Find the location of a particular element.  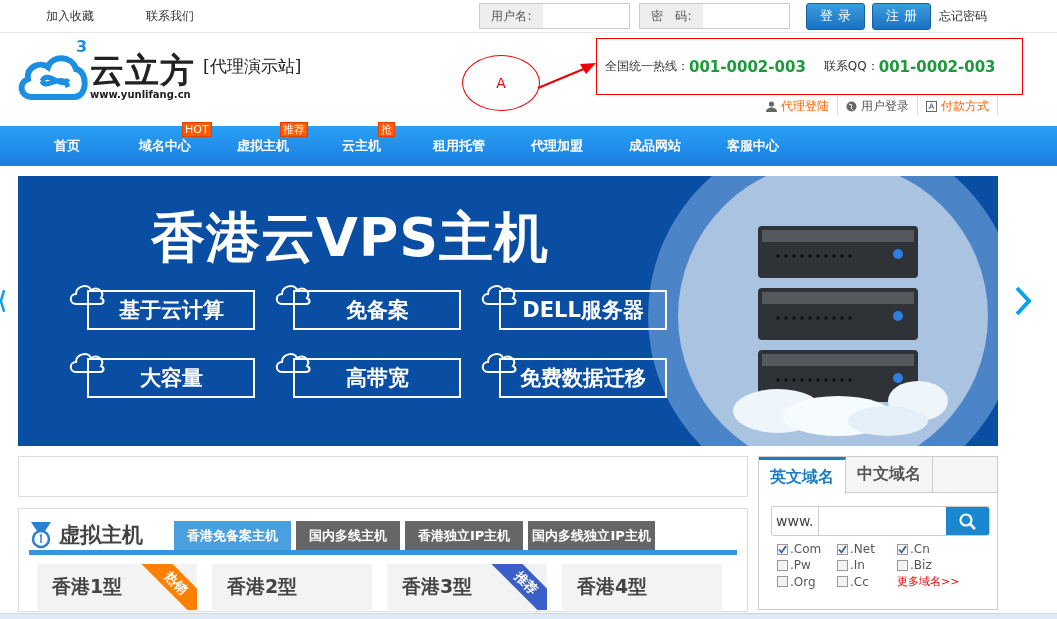

feature-label: 免备案 is located at coordinates (377, 310).